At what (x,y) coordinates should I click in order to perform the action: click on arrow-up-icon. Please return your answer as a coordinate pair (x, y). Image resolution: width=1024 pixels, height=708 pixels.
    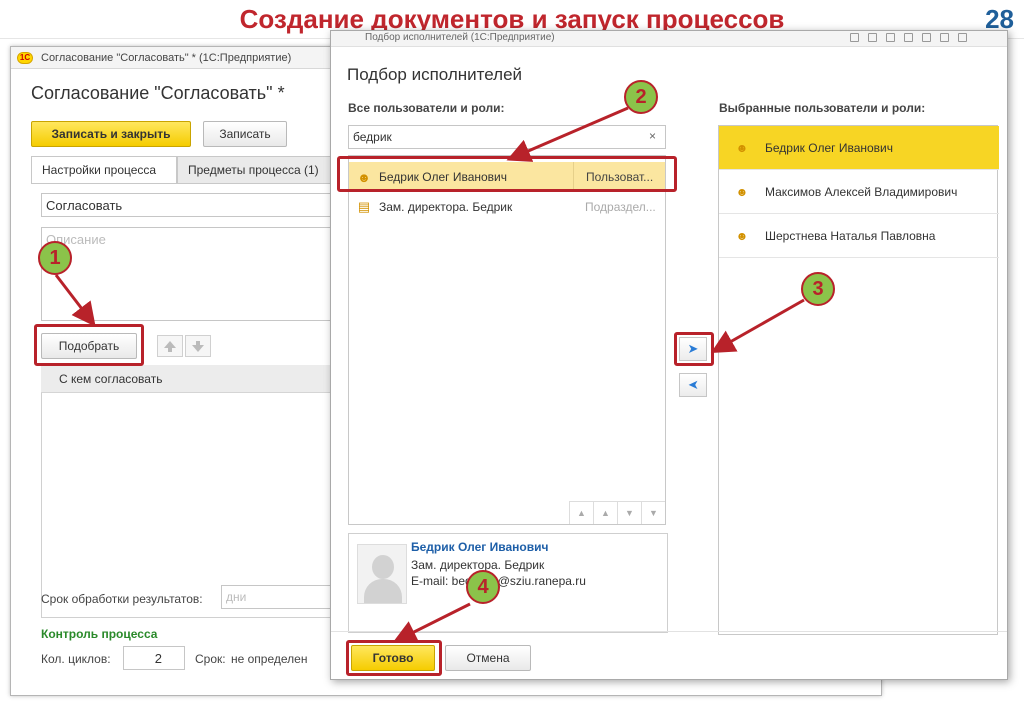
    Looking at the image, I should click on (170, 346).